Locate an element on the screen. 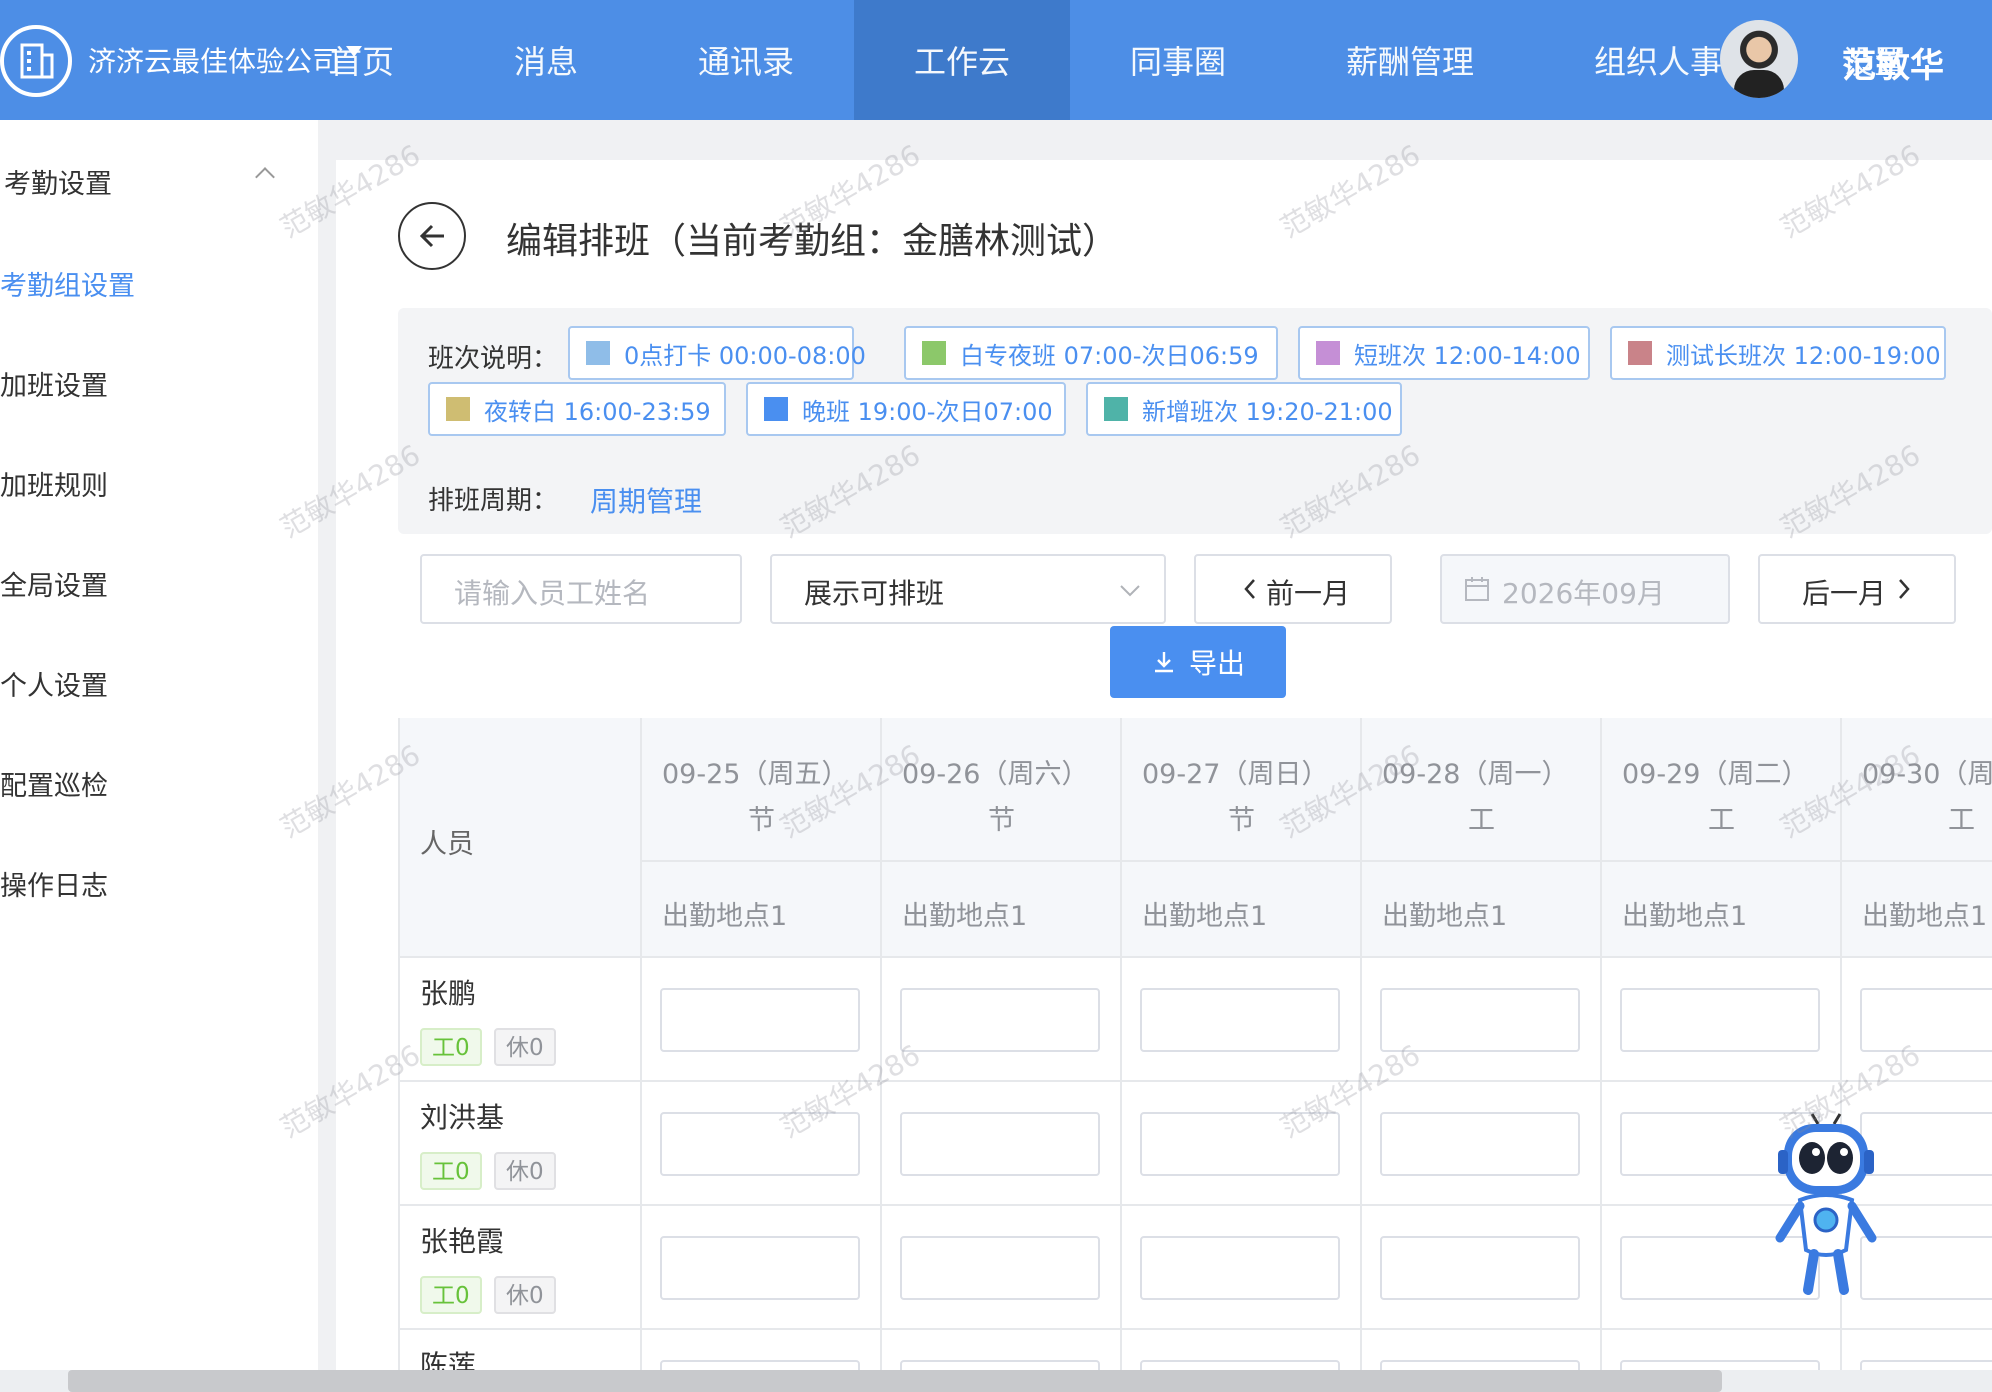  shift-tag: 夜转白 16:00-23:59 is located at coordinates (577, 409).